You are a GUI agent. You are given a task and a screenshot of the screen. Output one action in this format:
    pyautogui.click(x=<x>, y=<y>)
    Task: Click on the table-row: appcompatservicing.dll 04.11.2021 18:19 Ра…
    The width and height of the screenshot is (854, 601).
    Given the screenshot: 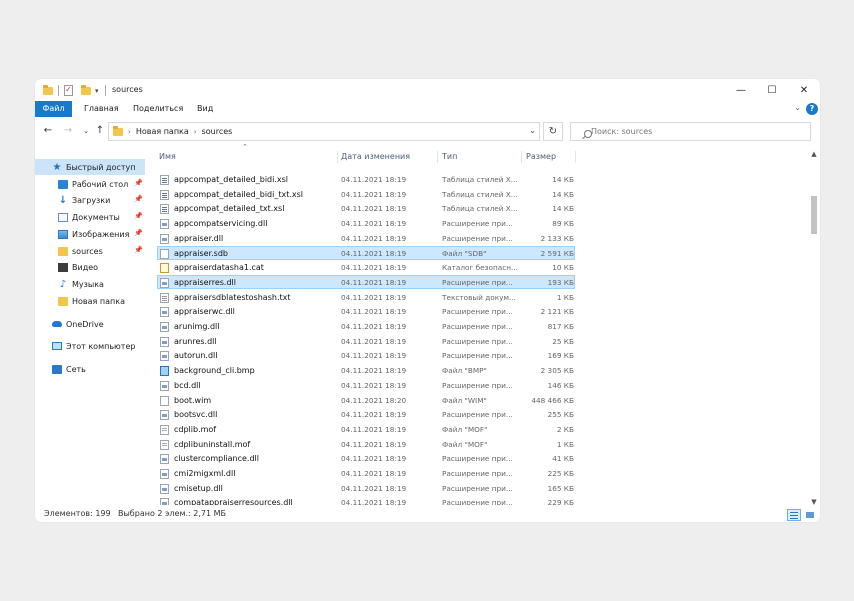 What is the action you would take?
    pyautogui.click(x=366, y=223)
    